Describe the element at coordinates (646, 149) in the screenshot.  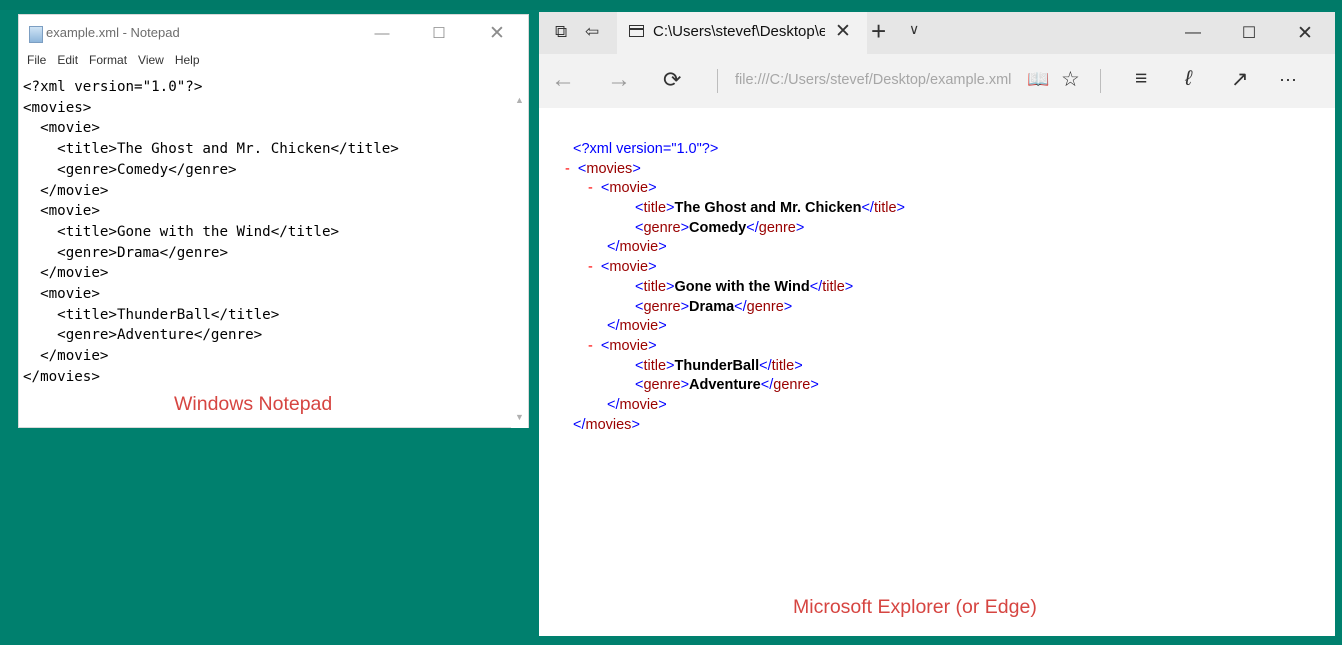
I see `xml-declaration: <?xml version="1.0"?>` at that location.